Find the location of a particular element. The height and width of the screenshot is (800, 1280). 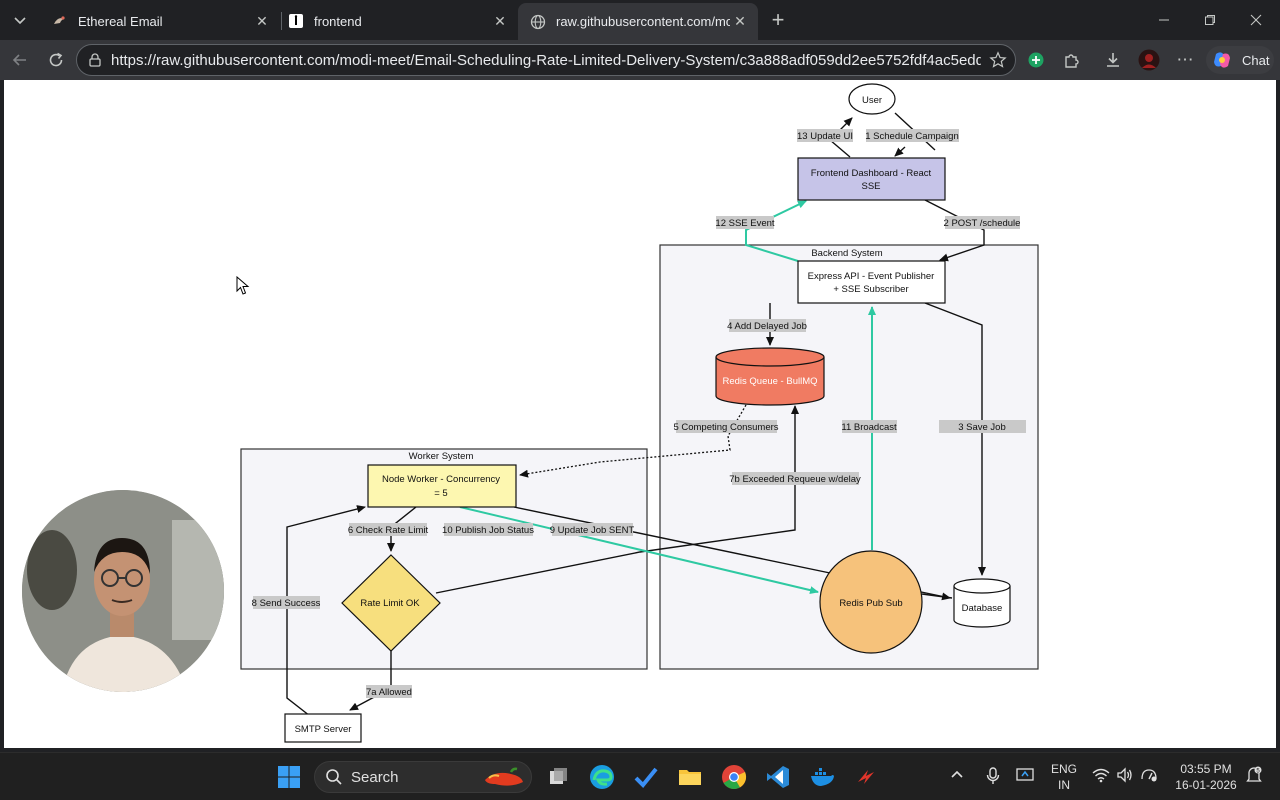

notification-bell-icon: 5 is located at coordinates (1254, 777).